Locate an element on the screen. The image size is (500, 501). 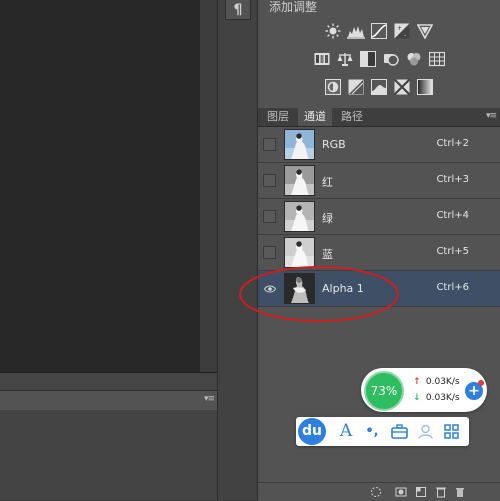
toolbox-icon is located at coordinates (399, 431).